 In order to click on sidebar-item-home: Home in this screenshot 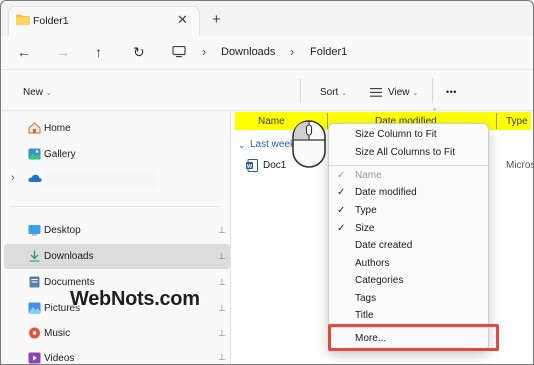, I will do `click(49, 128)`.